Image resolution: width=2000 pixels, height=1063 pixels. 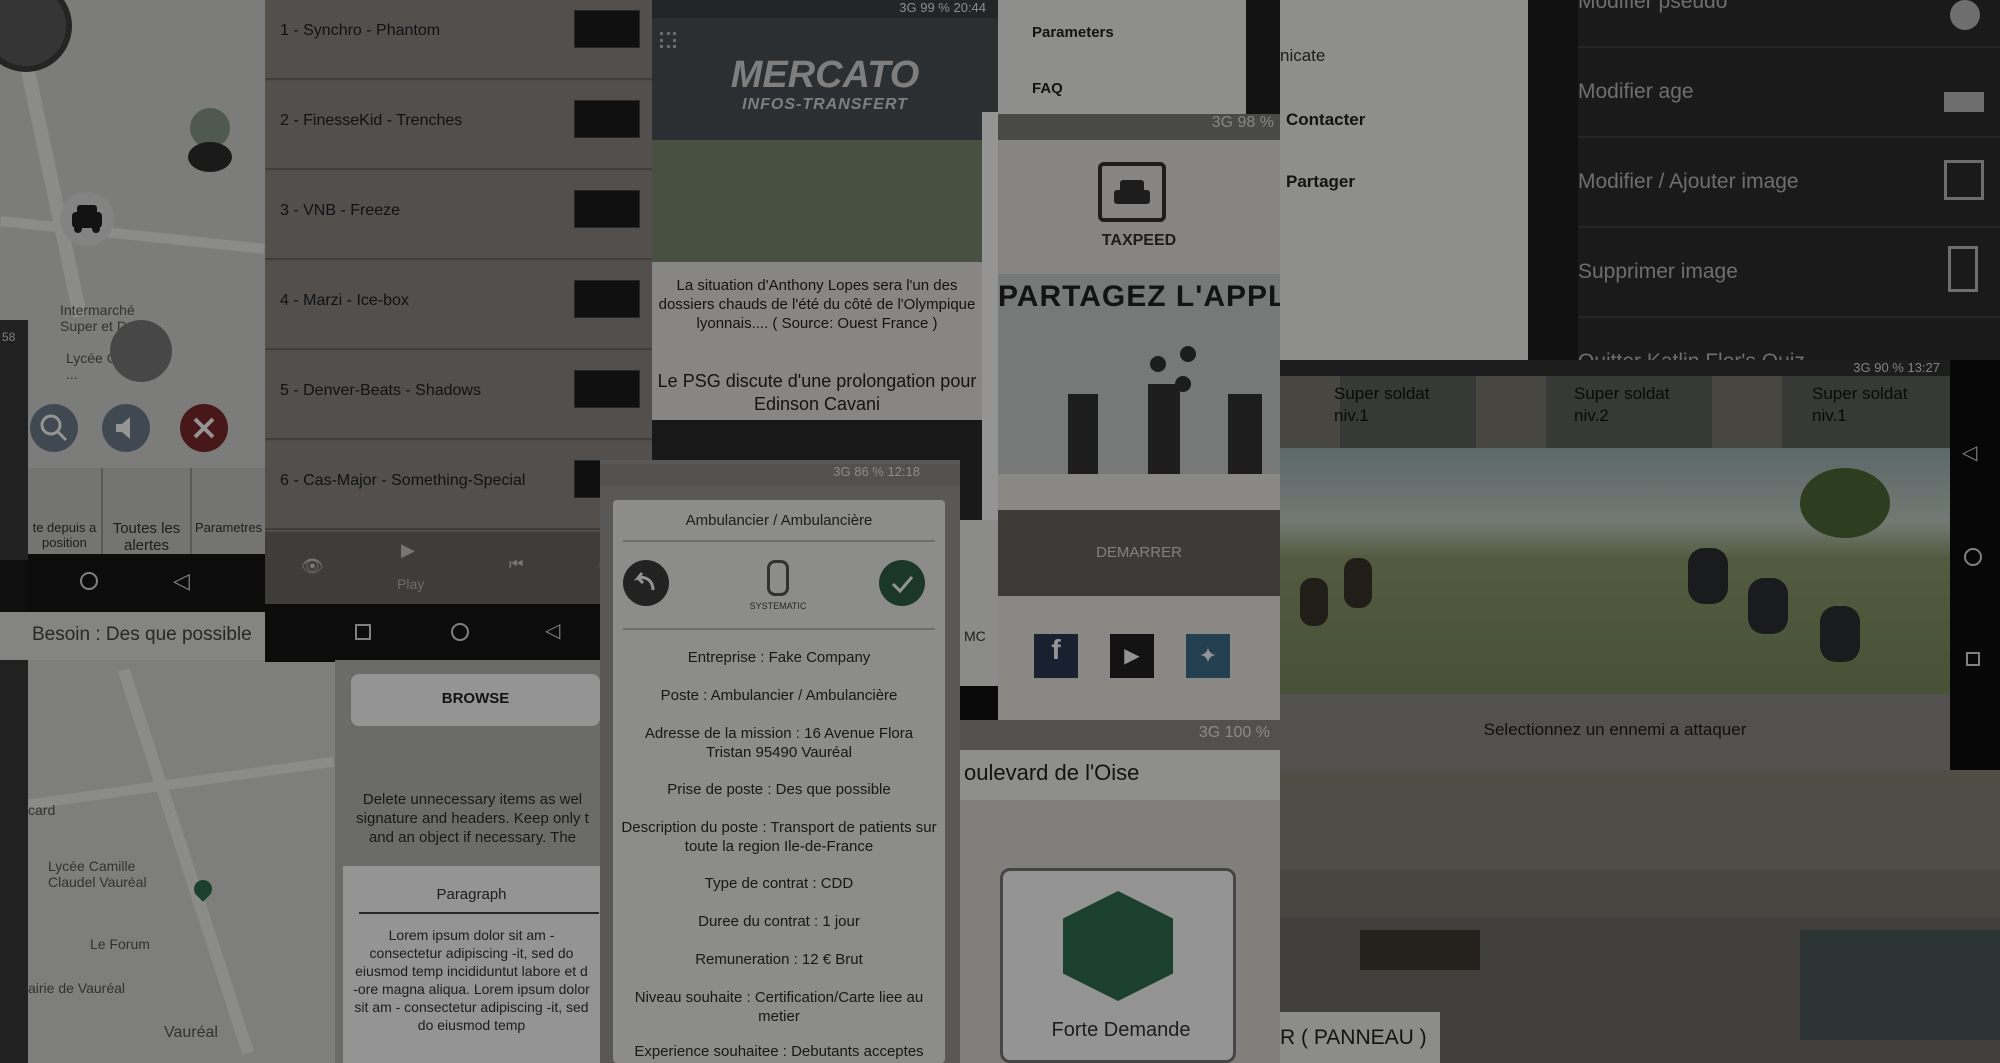 What do you see at coordinates (408, 550) in the screenshot?
I see `play-icon: ▶` at bounding box center [408, 550].